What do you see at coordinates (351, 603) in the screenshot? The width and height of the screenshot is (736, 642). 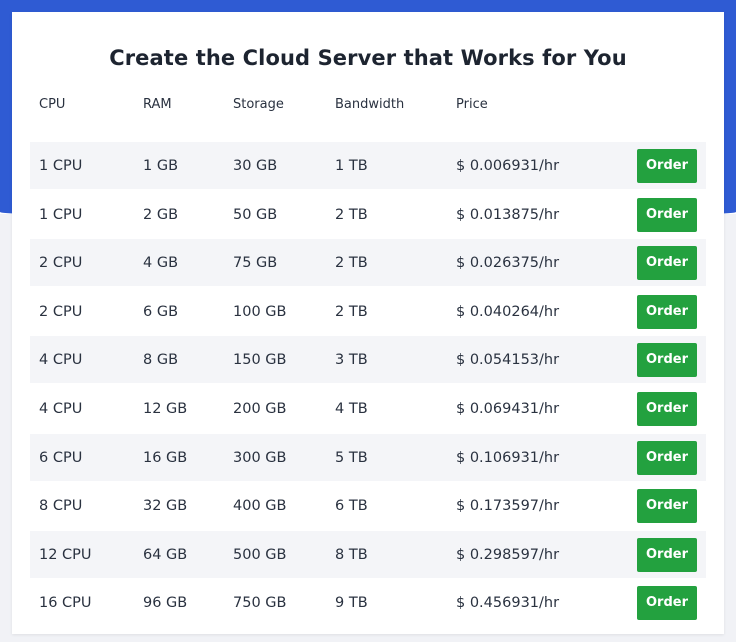 I see `bandwidth-cell: 9 TB` at bounding box center [351, 603].